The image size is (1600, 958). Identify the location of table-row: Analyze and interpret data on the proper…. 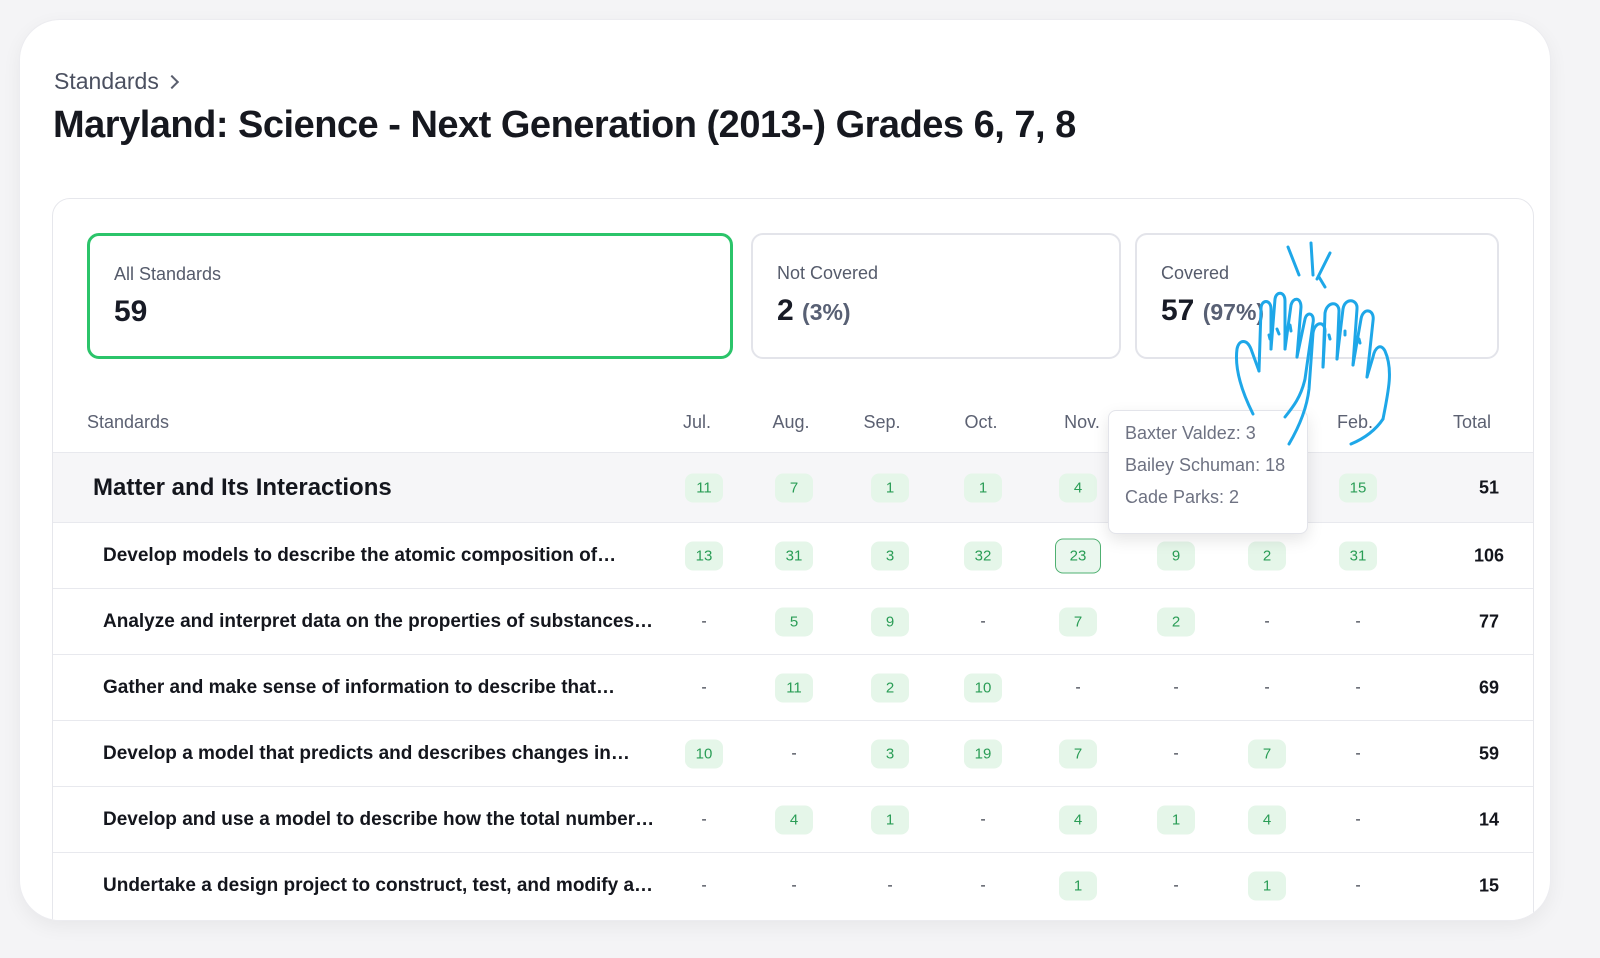
(793, 621).